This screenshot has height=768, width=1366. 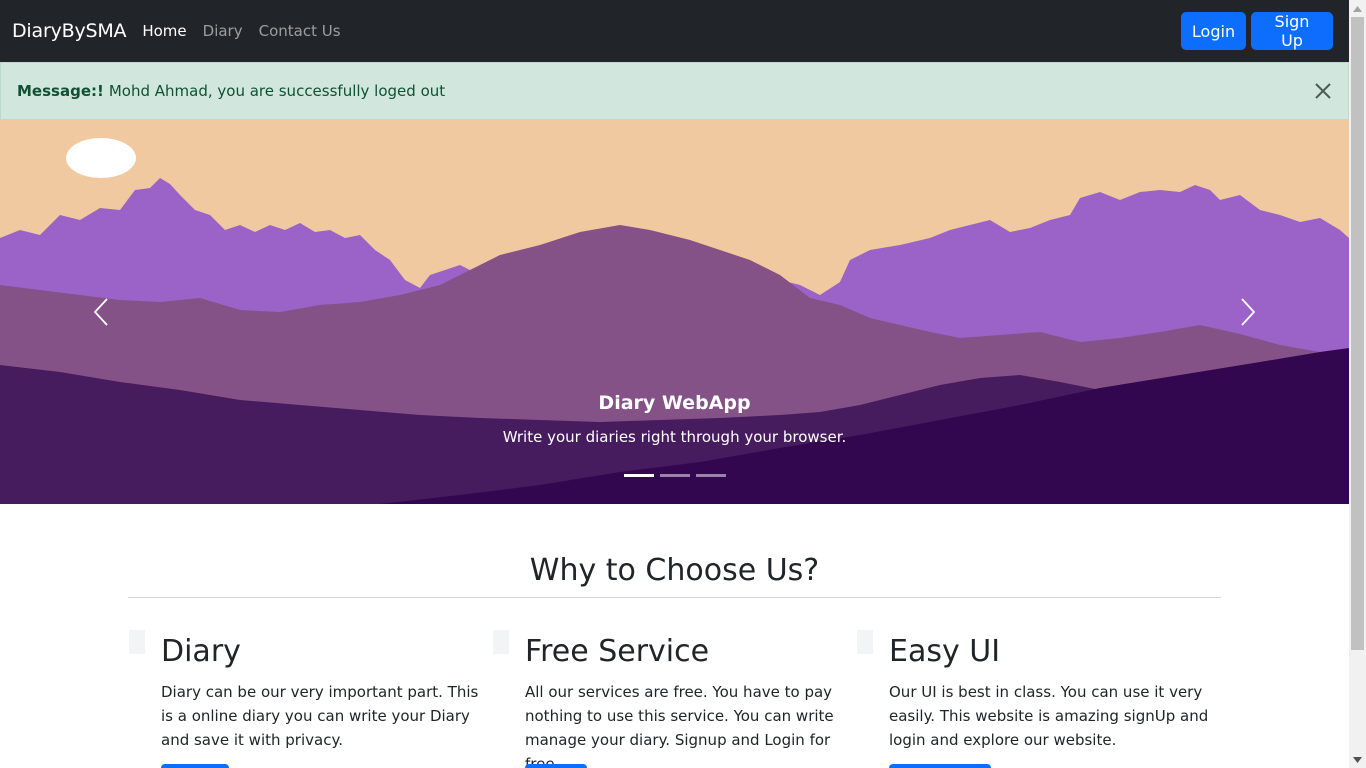 I want to click on nav-link-home: Home, so click(x=164, y=31).